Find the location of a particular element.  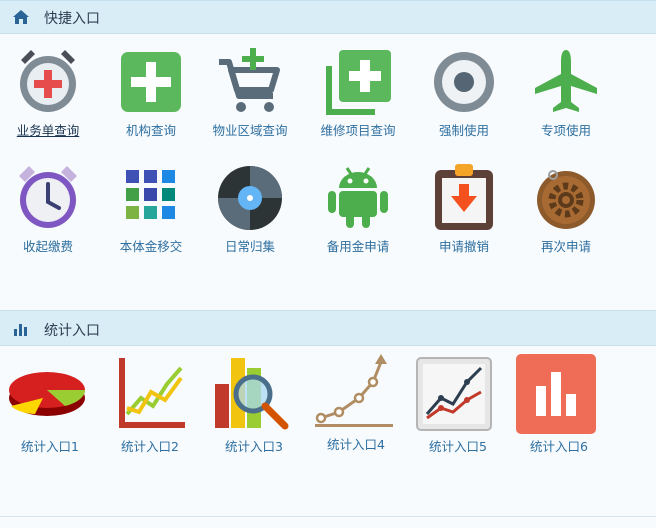

tile-label: 再次申请 is located at coordinates (565, 246).